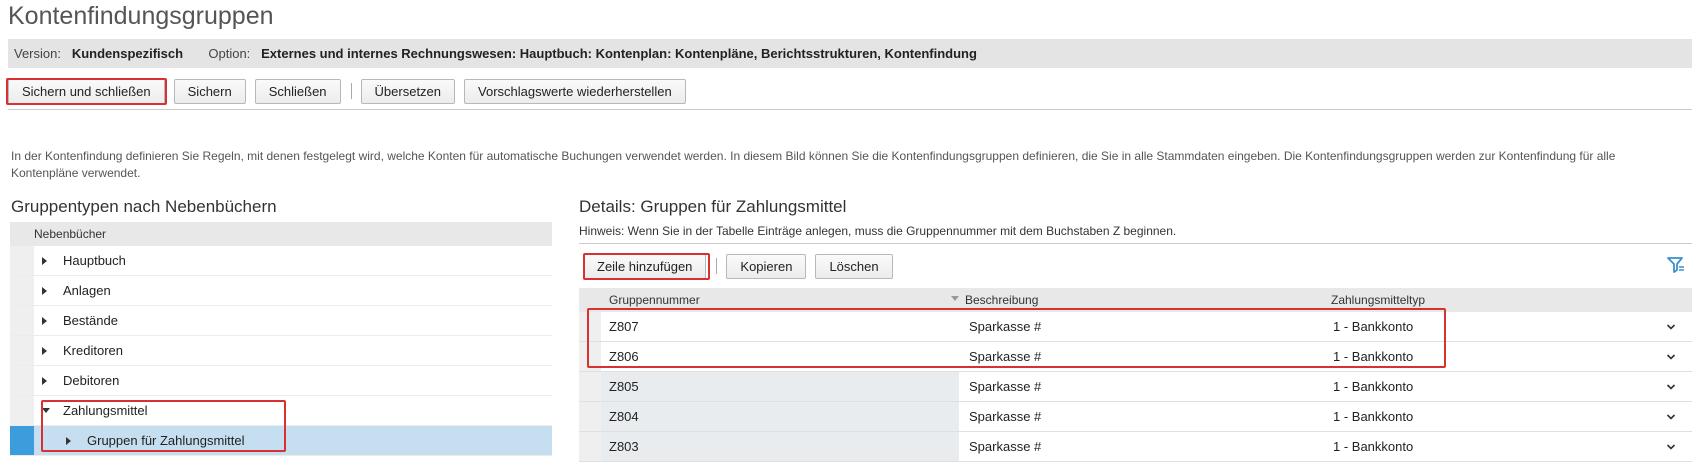 Image resolution: width=1694 pixels, height=464 pixels. I want to click on tree-column-header: Nebenbücher, so click(281, 234).